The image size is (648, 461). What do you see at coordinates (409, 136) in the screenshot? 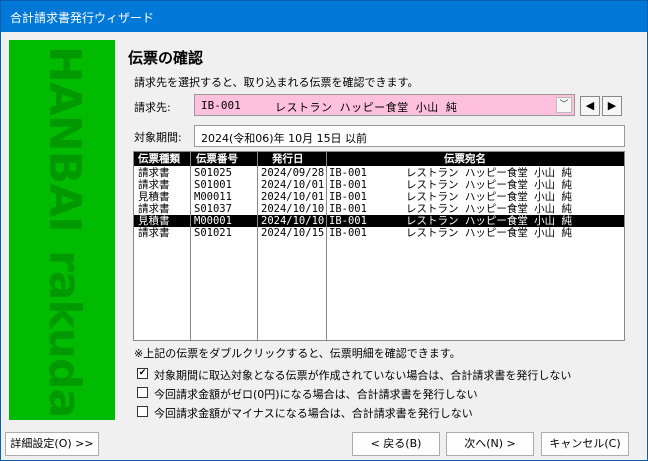
I see `period-field: 2024(令和06)年 10月 15日 以前` at bounding box center [409, 136].